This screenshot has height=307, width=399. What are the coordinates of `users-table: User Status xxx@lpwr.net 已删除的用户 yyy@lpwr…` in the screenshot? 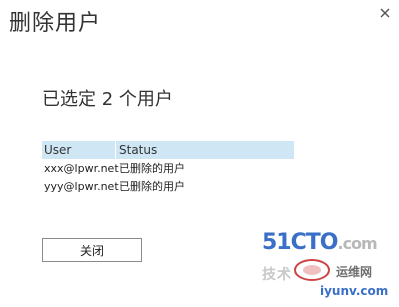 It's located at (168, 168).